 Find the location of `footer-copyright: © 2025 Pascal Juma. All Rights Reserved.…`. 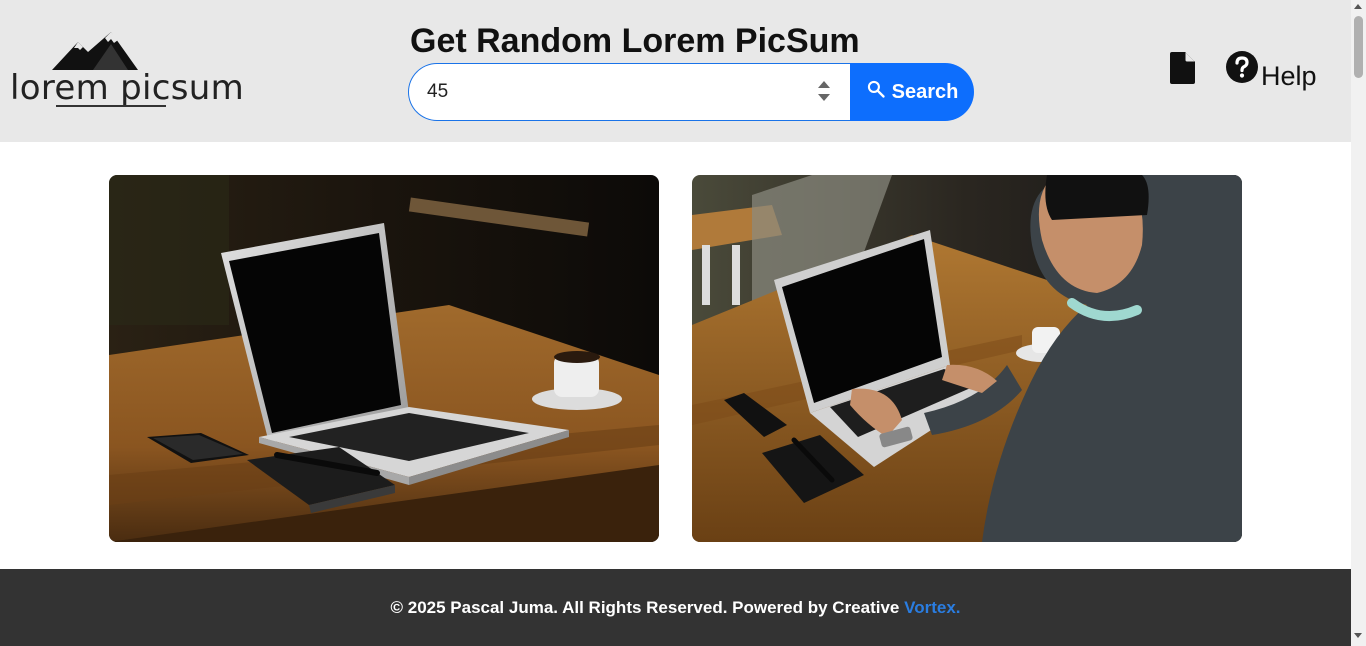

footer-copyright: © 2025 Pascal Juma. All Rights Reserved.… is located at coordinates (675, 608).